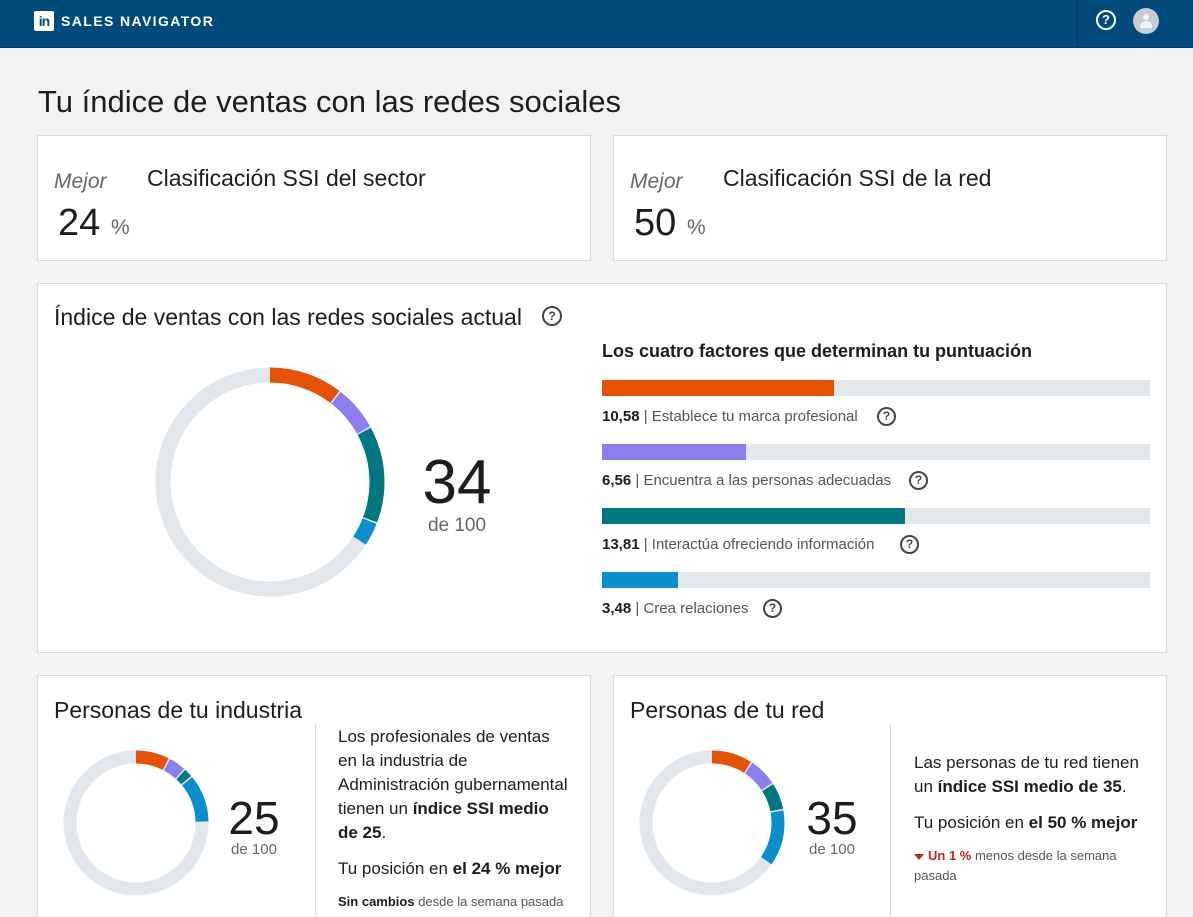 The height and width of the screenshot is (917, 1193). Describe the element at coordinates (727, 710) in the screenshot. I see `network-people-title: Personas de tu red` at that location.